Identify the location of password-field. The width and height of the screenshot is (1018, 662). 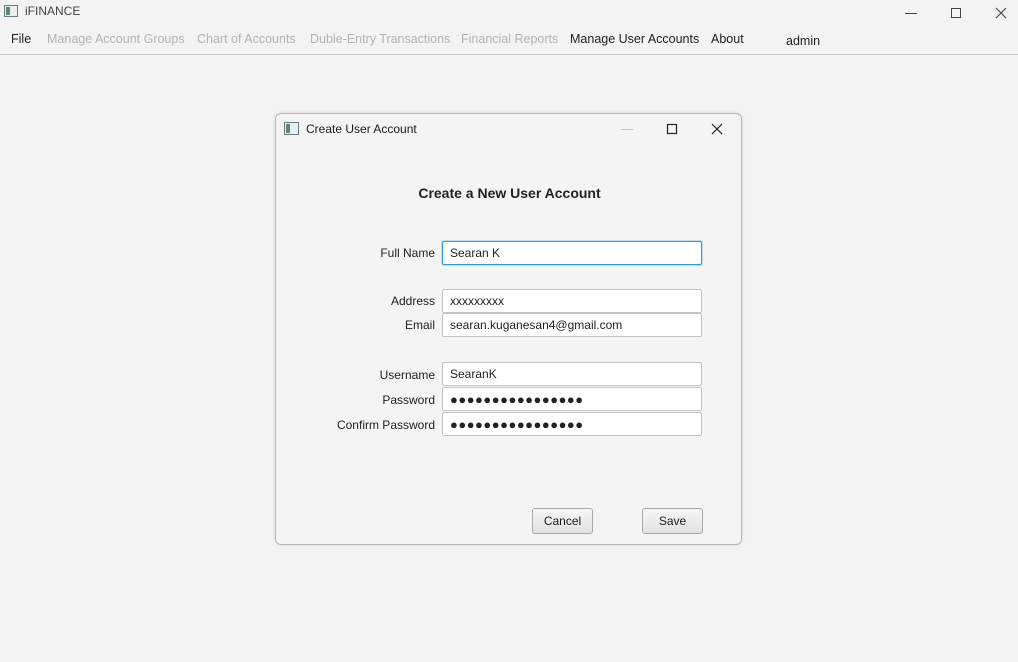
(572, 399).